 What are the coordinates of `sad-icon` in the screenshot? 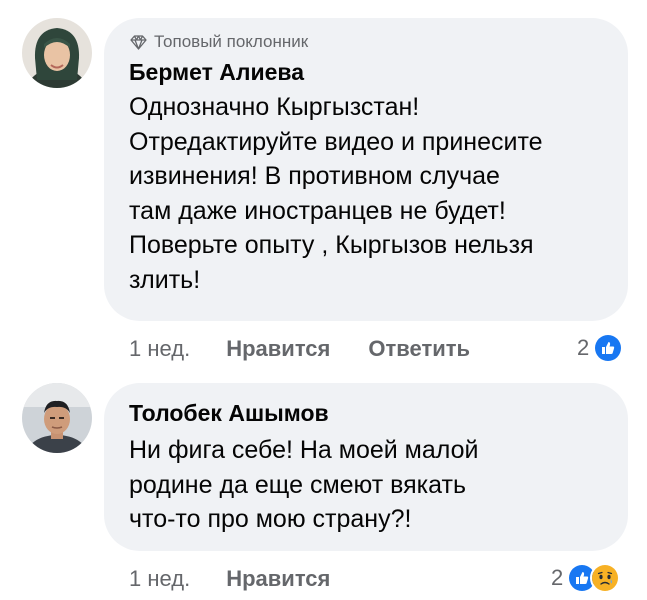 It's located at (605, 578).